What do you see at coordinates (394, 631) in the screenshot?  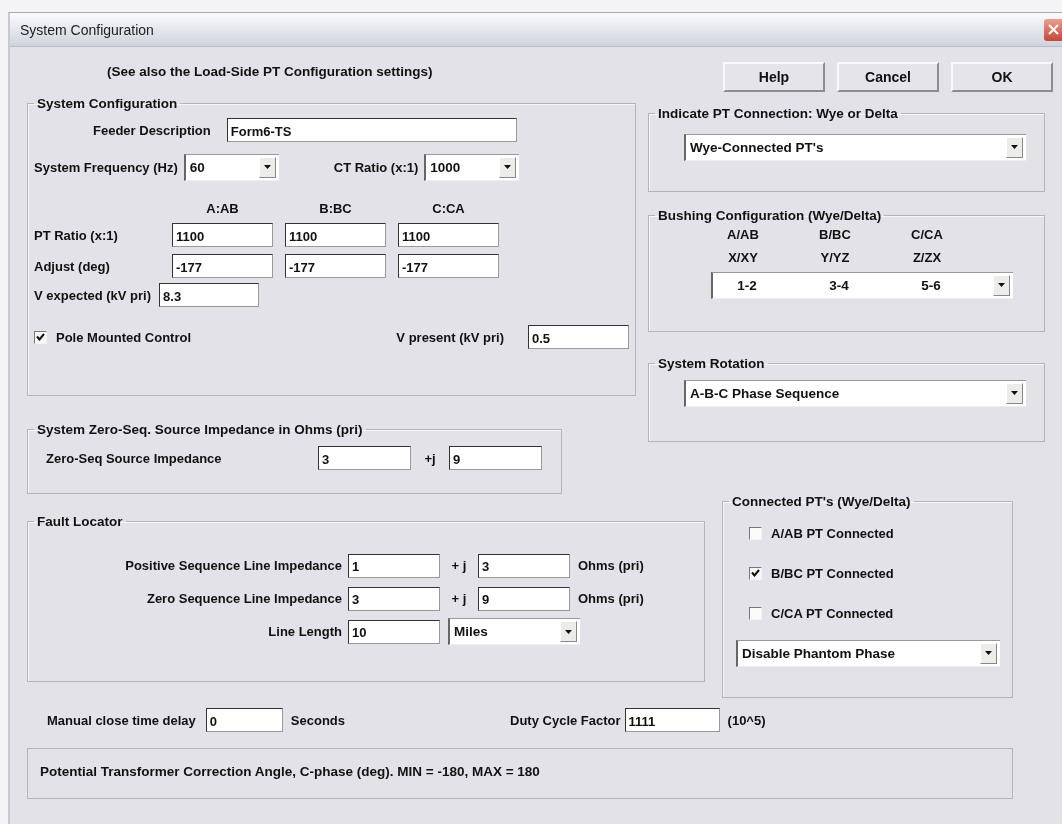 I see `input-field: 10` at bounding box center [394, 631].